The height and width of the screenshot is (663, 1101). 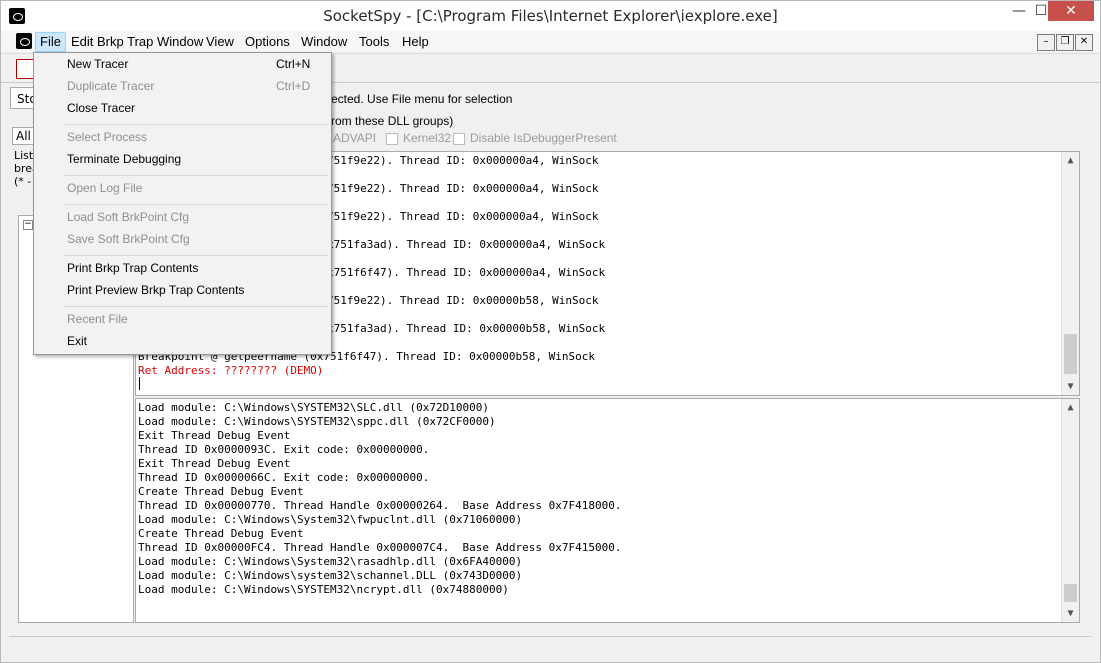 What do you see at coordinates (415, 42) in the screenshot?
I see `menu-help: Help` at bounding box center [415, 42].